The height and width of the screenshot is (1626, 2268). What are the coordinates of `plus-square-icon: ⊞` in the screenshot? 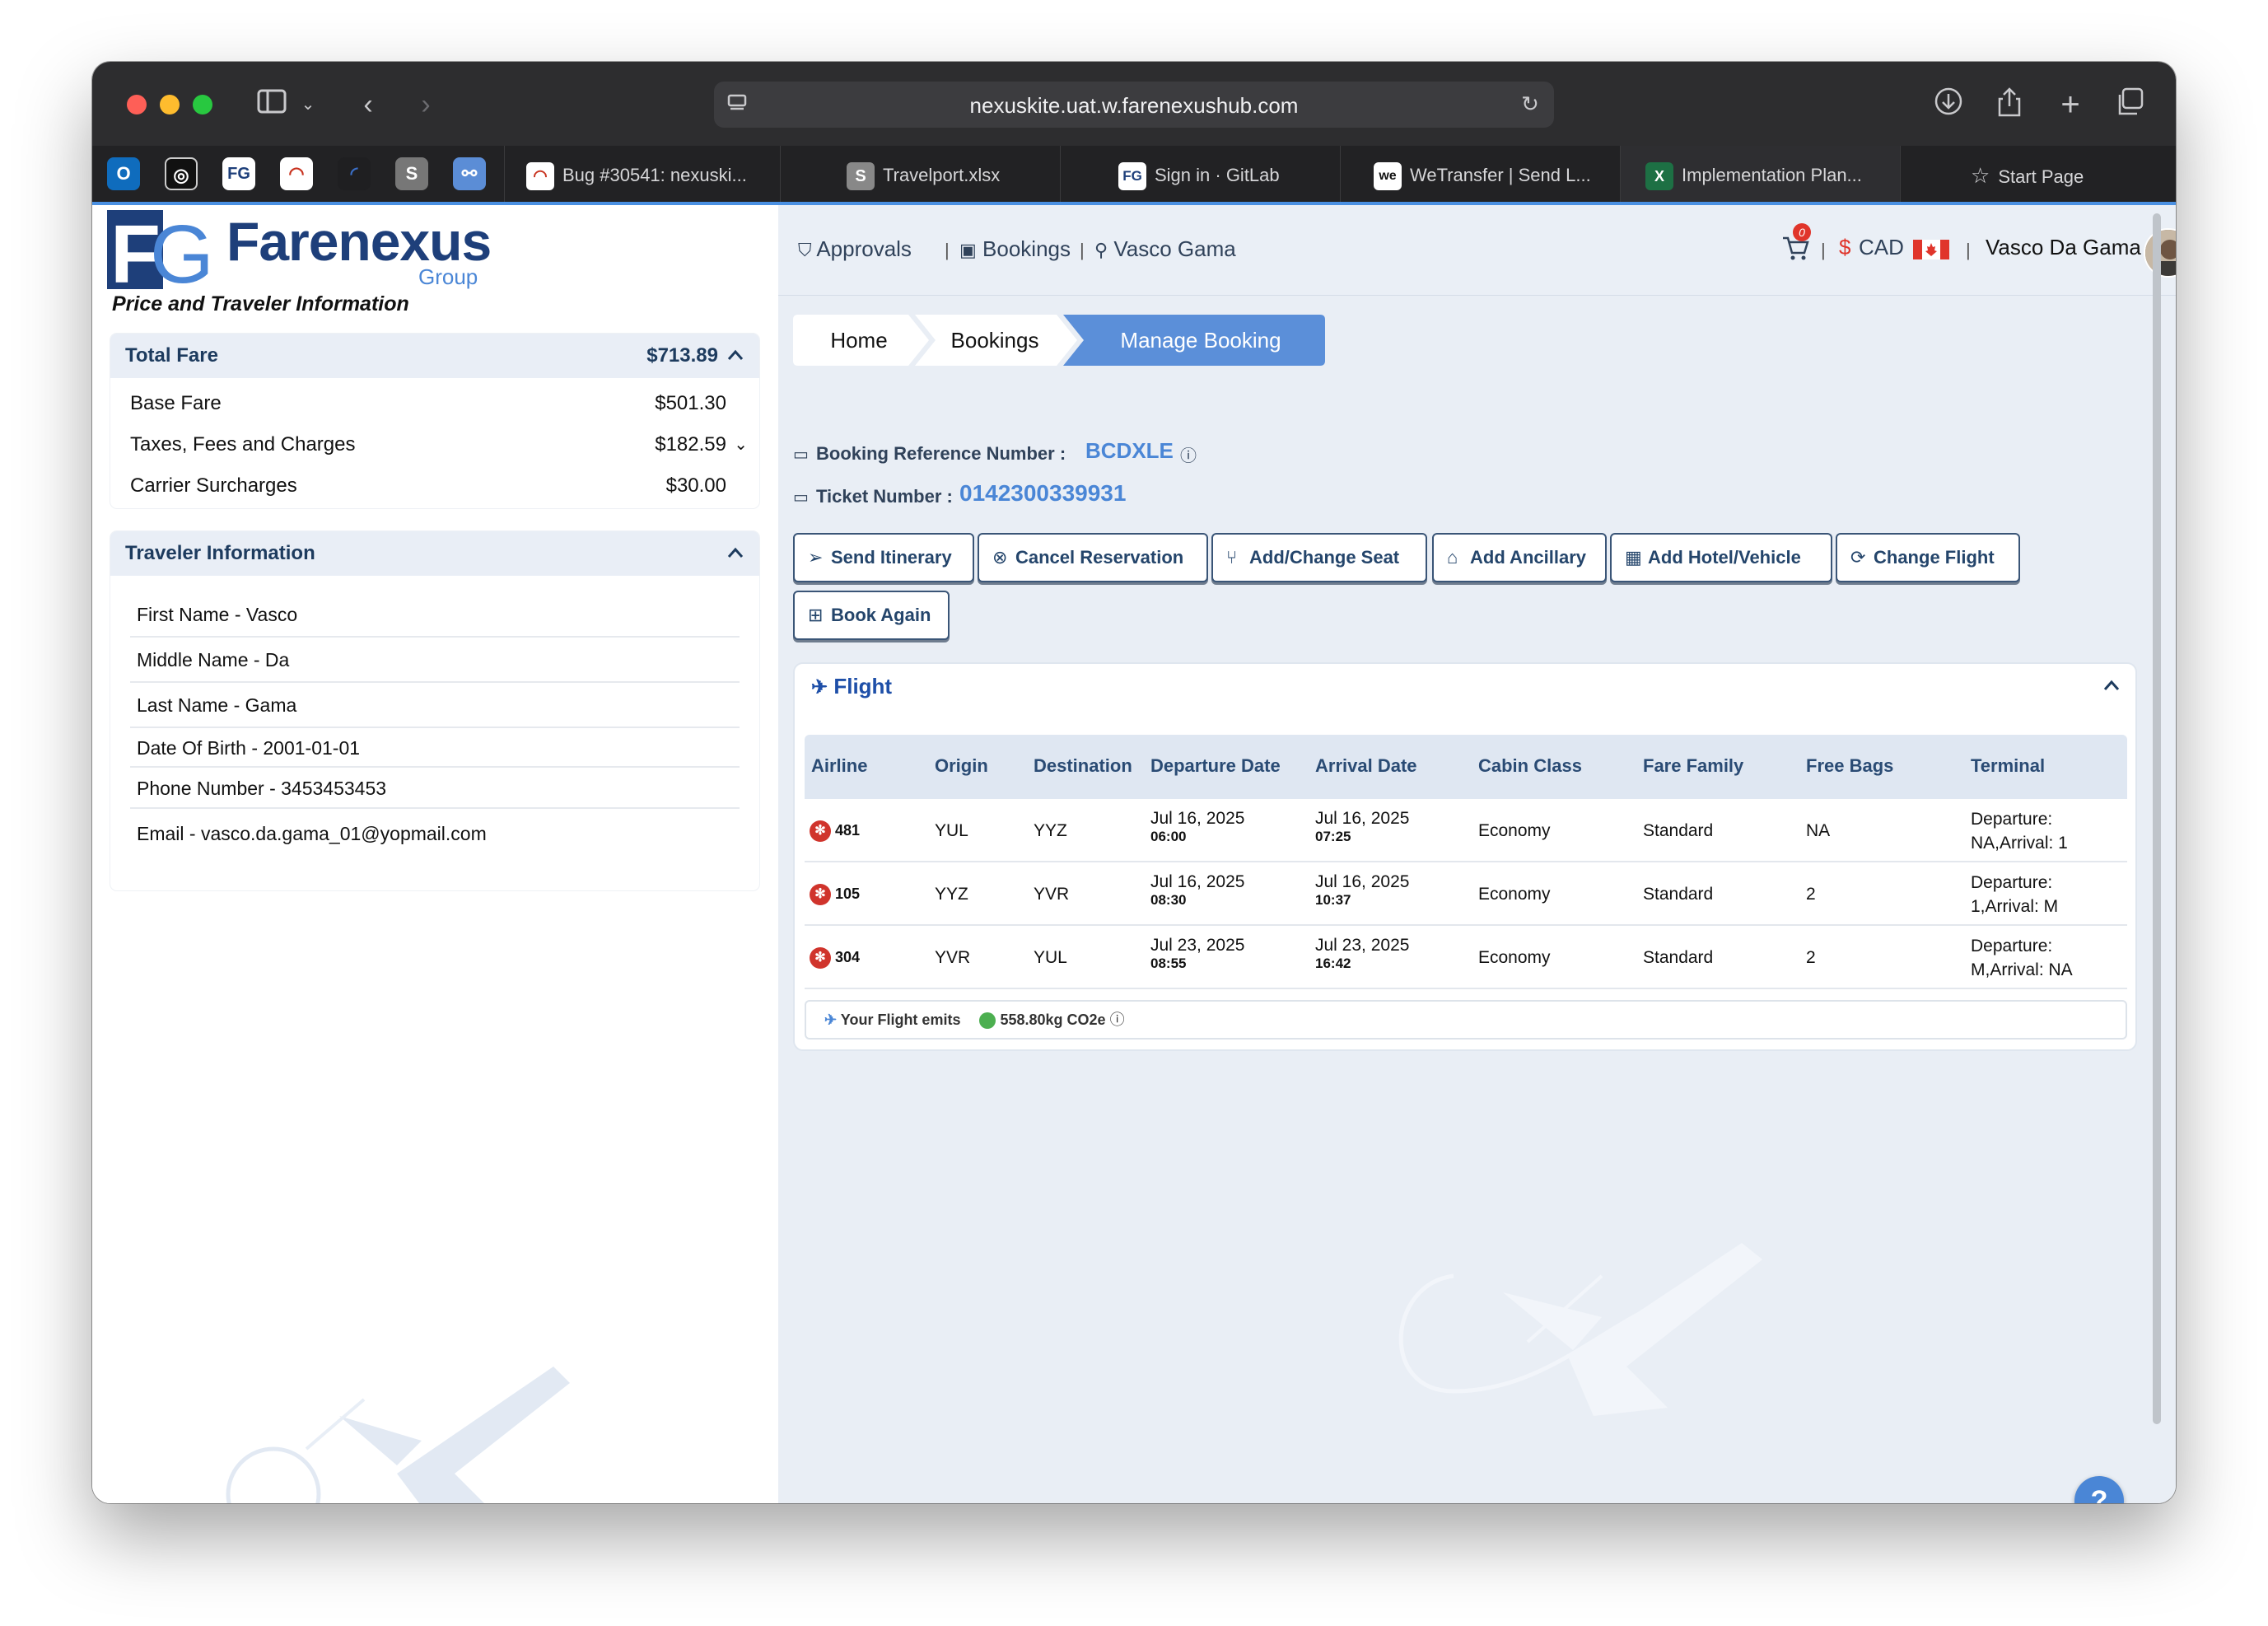 It's located at (816, 615).